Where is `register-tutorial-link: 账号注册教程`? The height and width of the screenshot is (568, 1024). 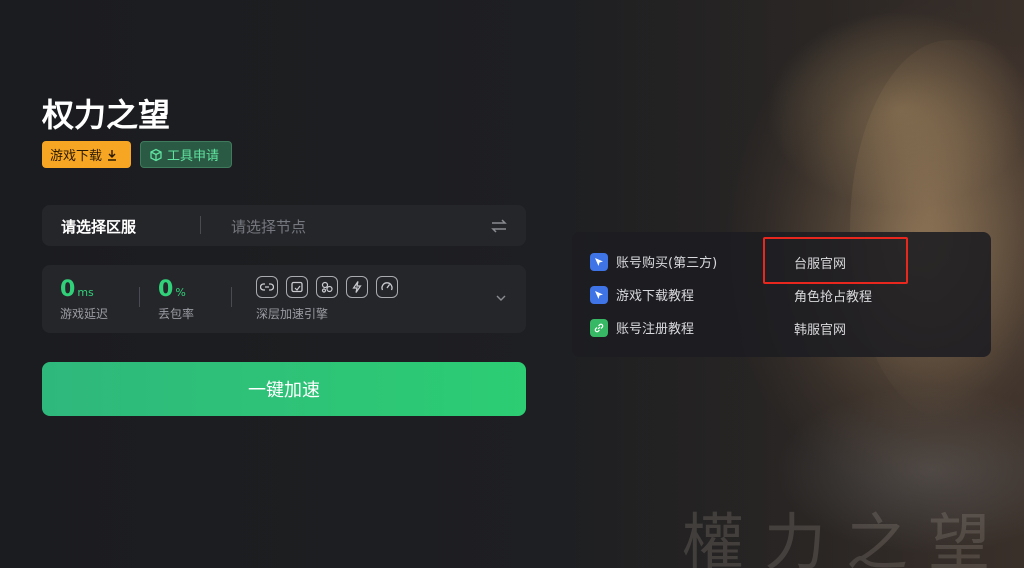
register-tutorial-link: 账号注册教程 is located at coordinates (642, 327).